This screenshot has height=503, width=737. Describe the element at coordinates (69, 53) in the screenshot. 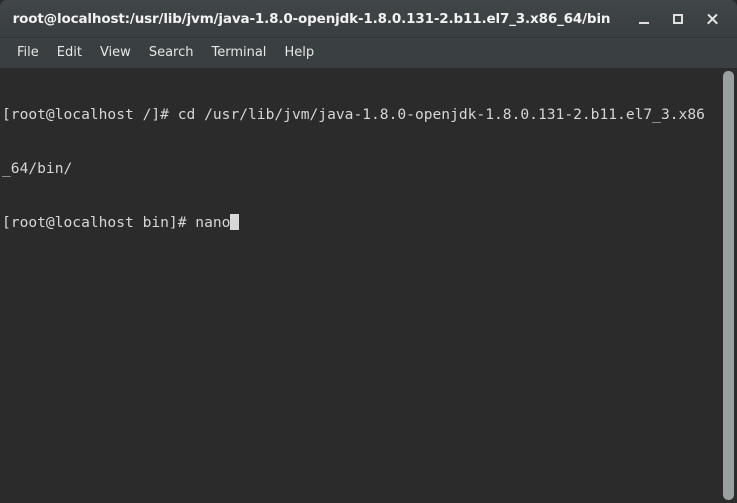

I see `menu-item-edit: Edit` at that location.